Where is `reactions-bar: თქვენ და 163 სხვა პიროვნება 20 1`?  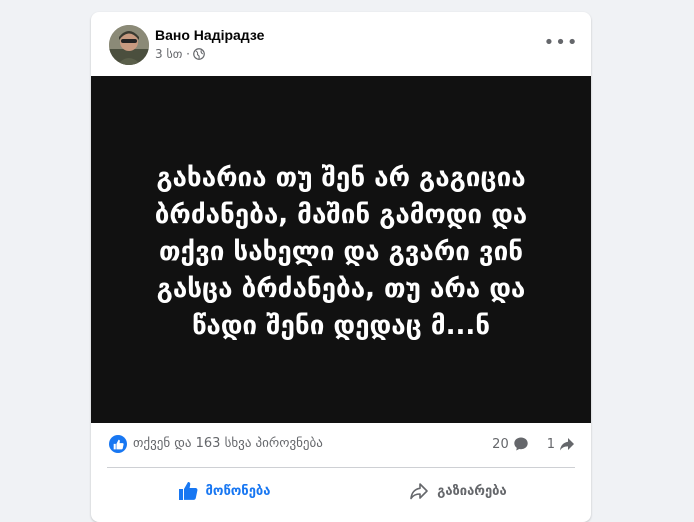
reactions-bar: თქვენ და 163 სხვა პიროვნება 20 1 is located at coordinates (341, 444).